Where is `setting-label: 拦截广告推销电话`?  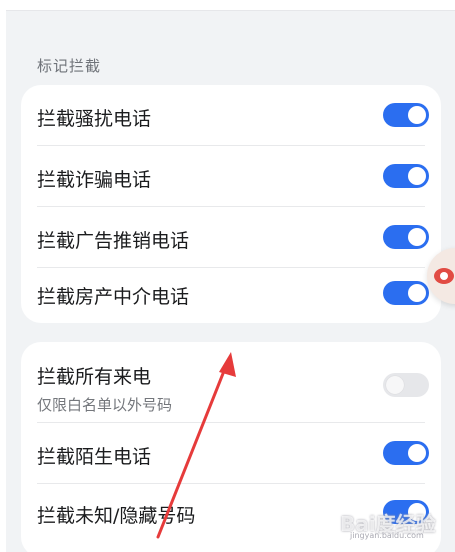
setting-label: 拦截广告推销电话 is located at coordinates (113, 241).